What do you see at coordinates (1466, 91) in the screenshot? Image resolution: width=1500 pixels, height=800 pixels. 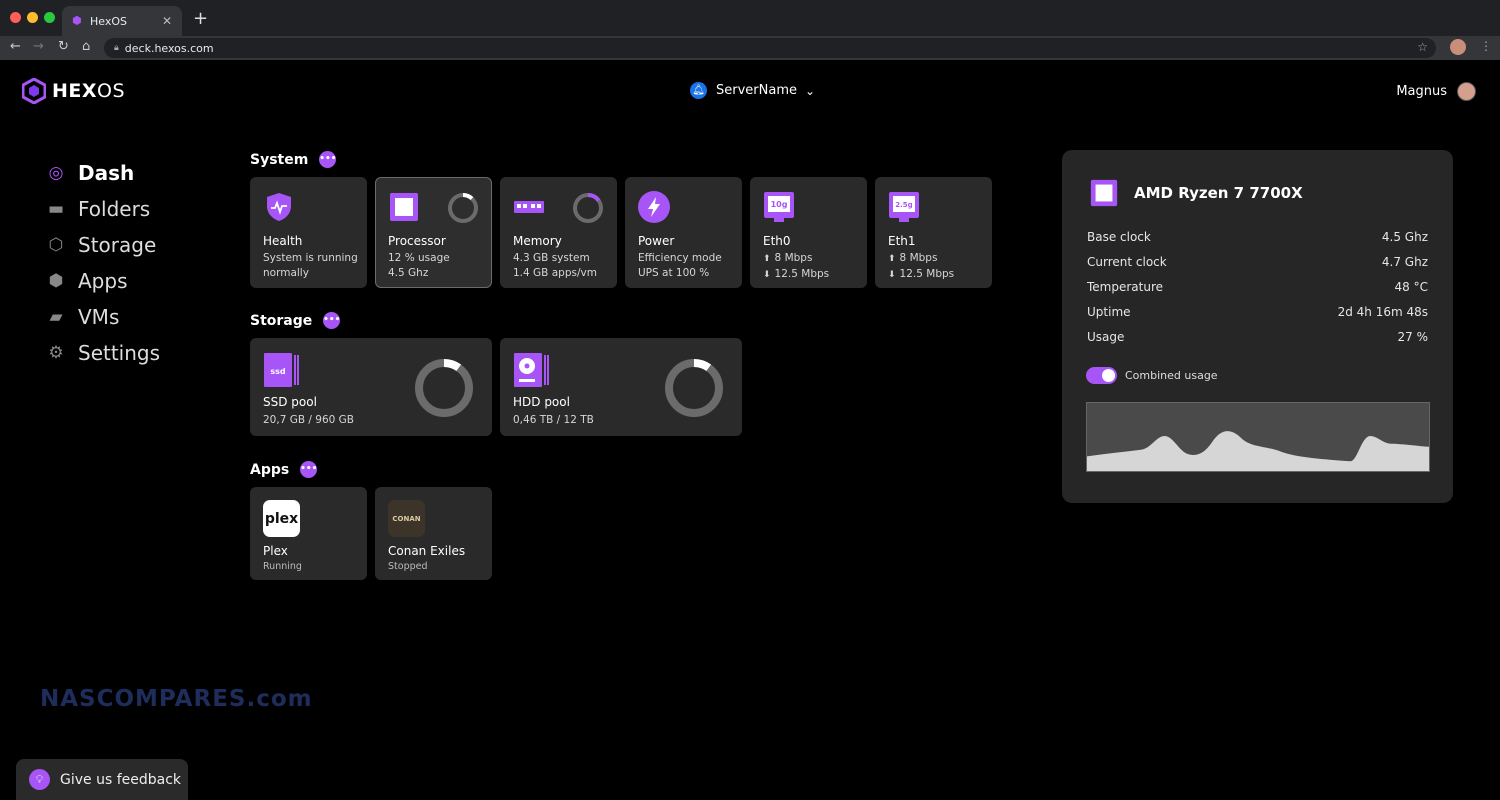 I see `avatar` at bounding box center [1466, 91].